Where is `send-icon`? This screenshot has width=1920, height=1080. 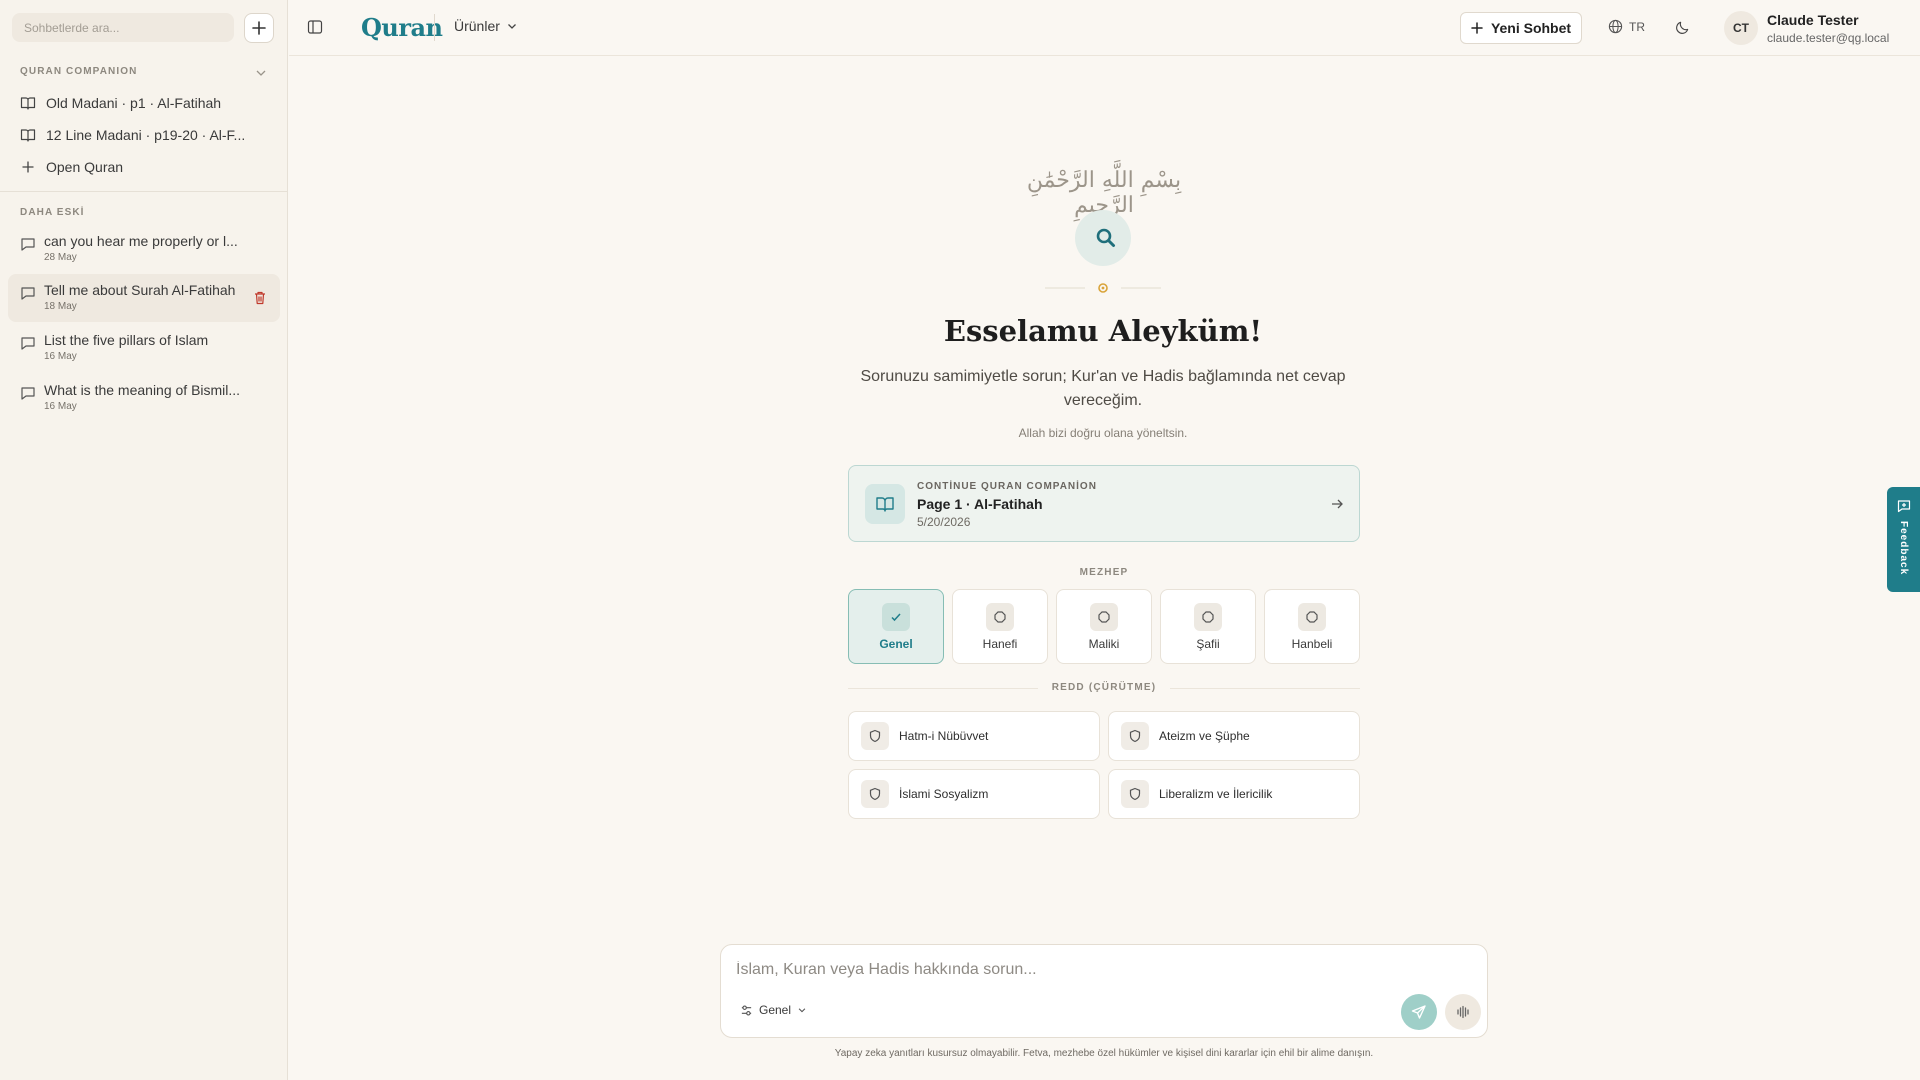 send-icon is located at coordinates (1418, 1012).